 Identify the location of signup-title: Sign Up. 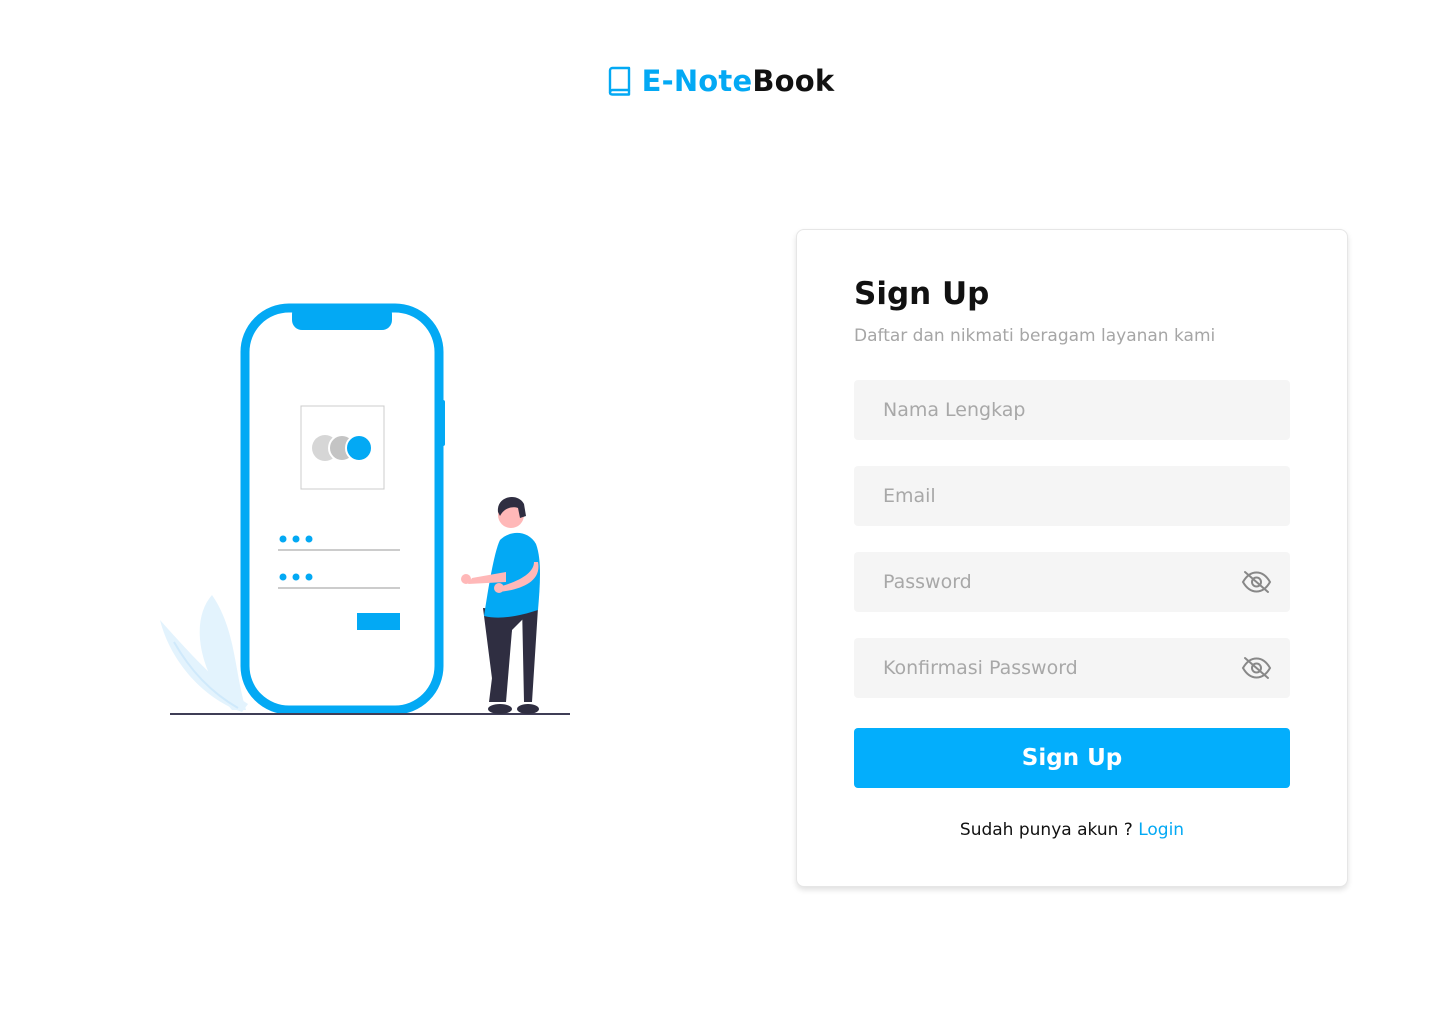
(922, 294).